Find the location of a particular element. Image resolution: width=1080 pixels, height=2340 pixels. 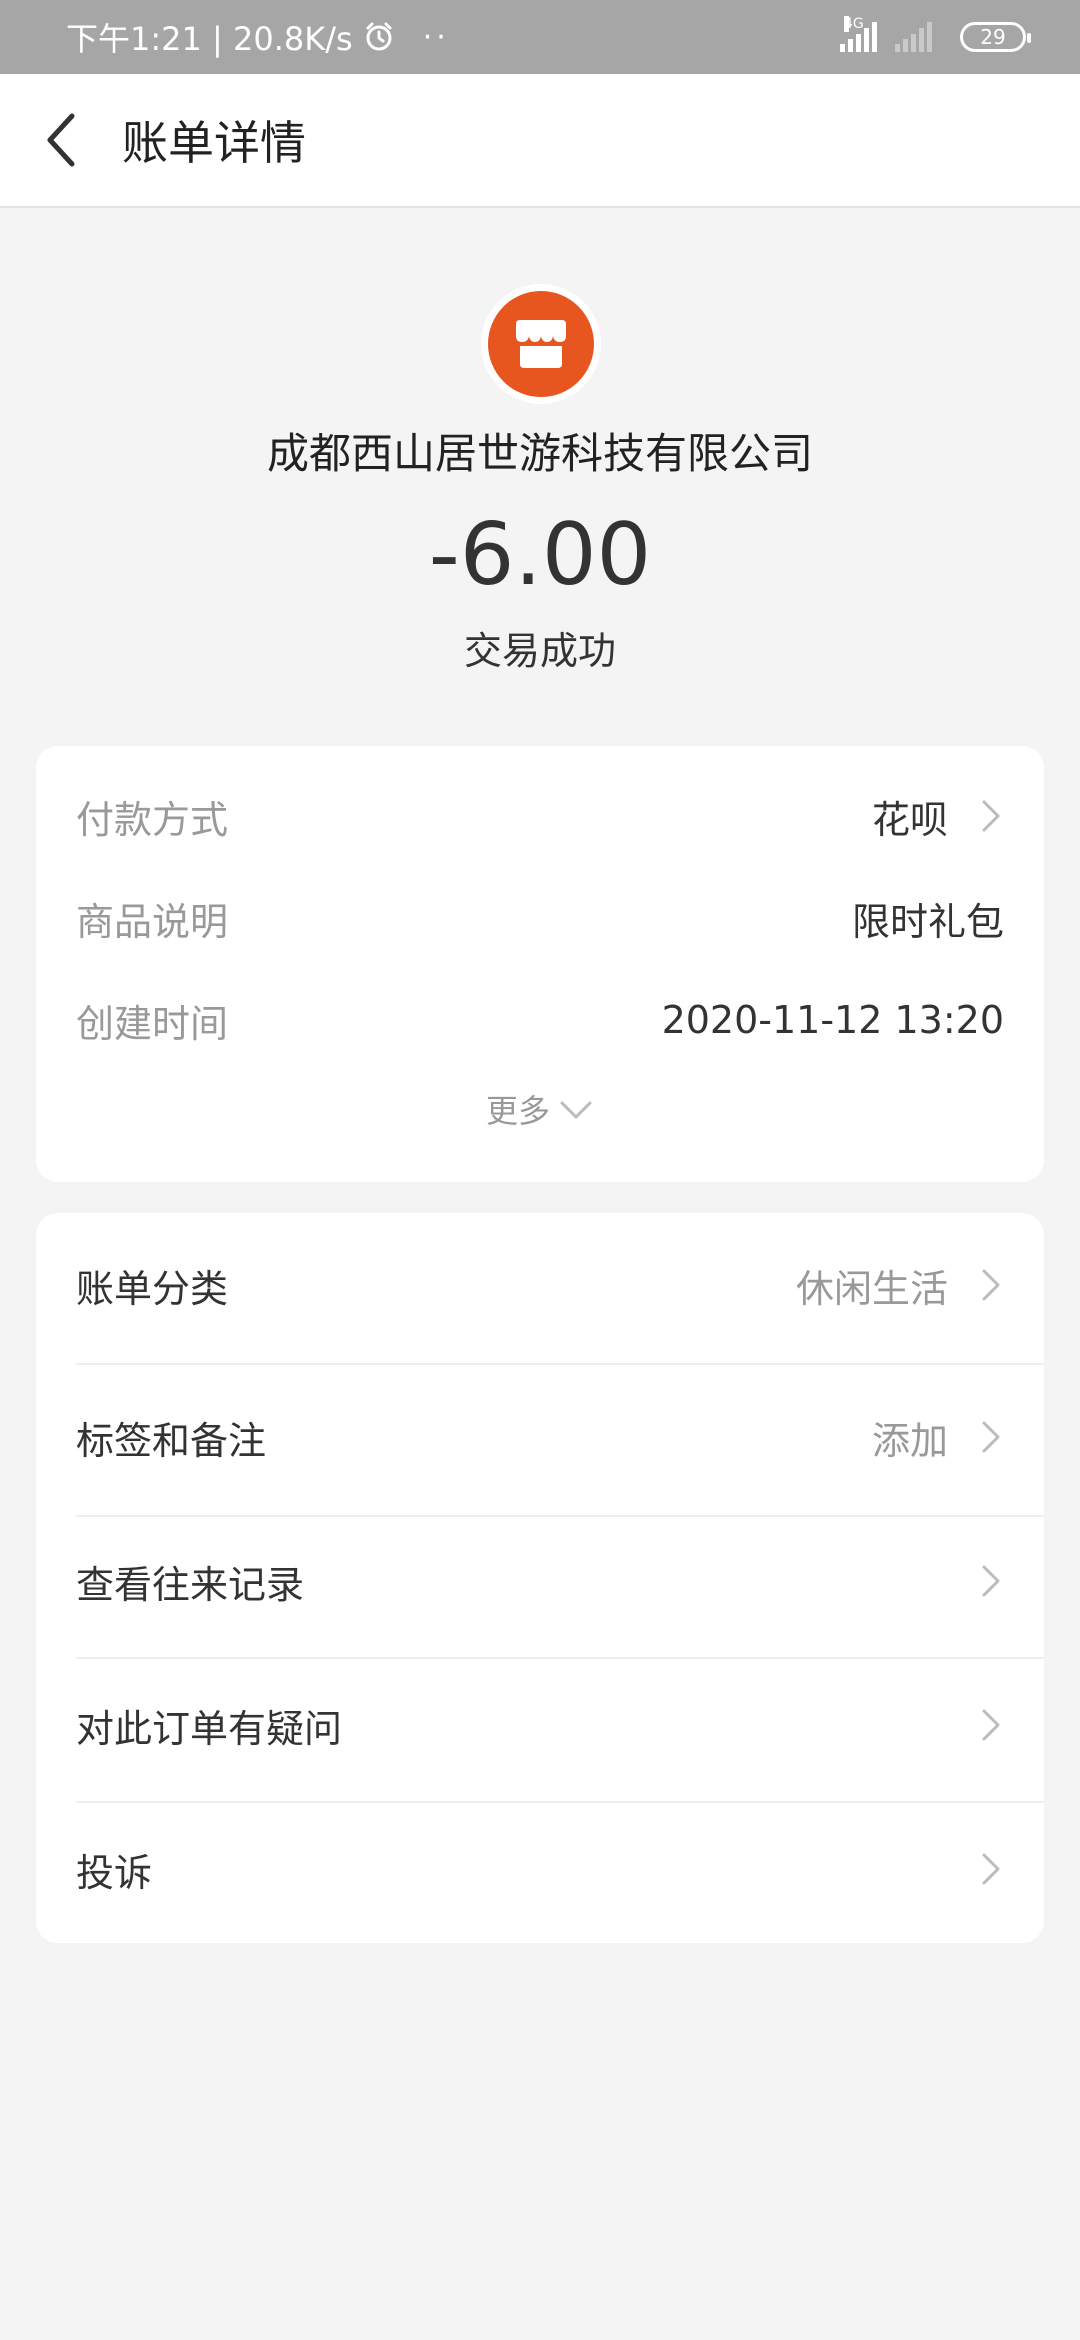

bill-category-row: 账单分类 休闲生活 is located at coordinates (540, 1285).